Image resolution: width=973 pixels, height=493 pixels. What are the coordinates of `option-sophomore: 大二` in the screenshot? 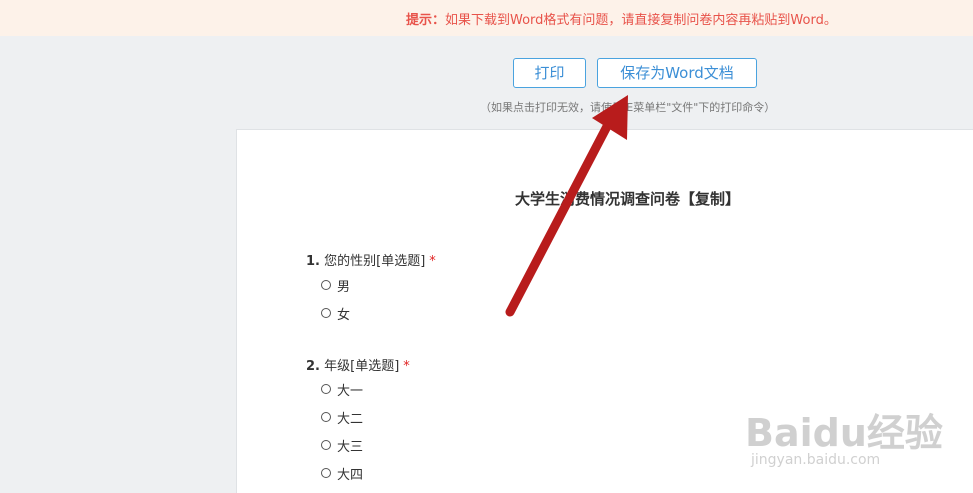 It's located at (342, 417).